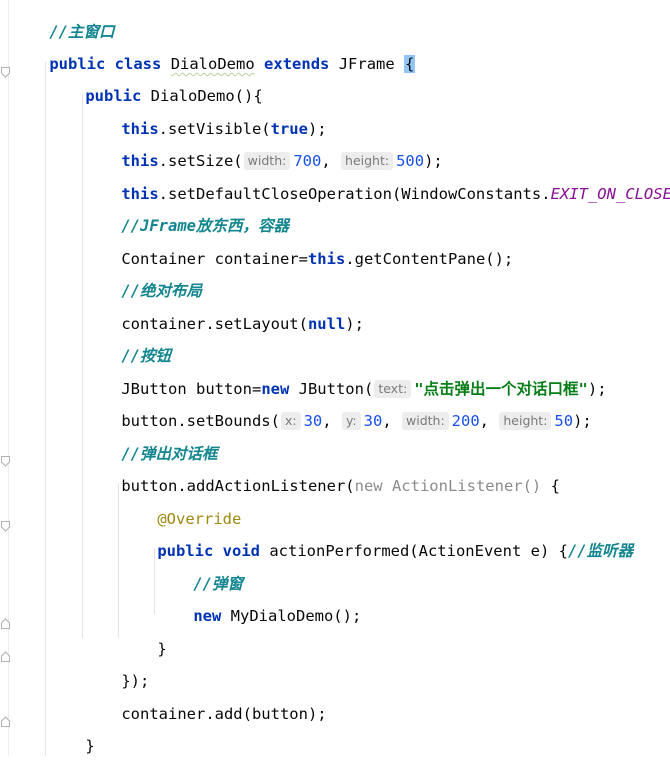 The width and height of the screenshot is (670, 782). I want to click on parameter-hint: y:, so click(351, 421).